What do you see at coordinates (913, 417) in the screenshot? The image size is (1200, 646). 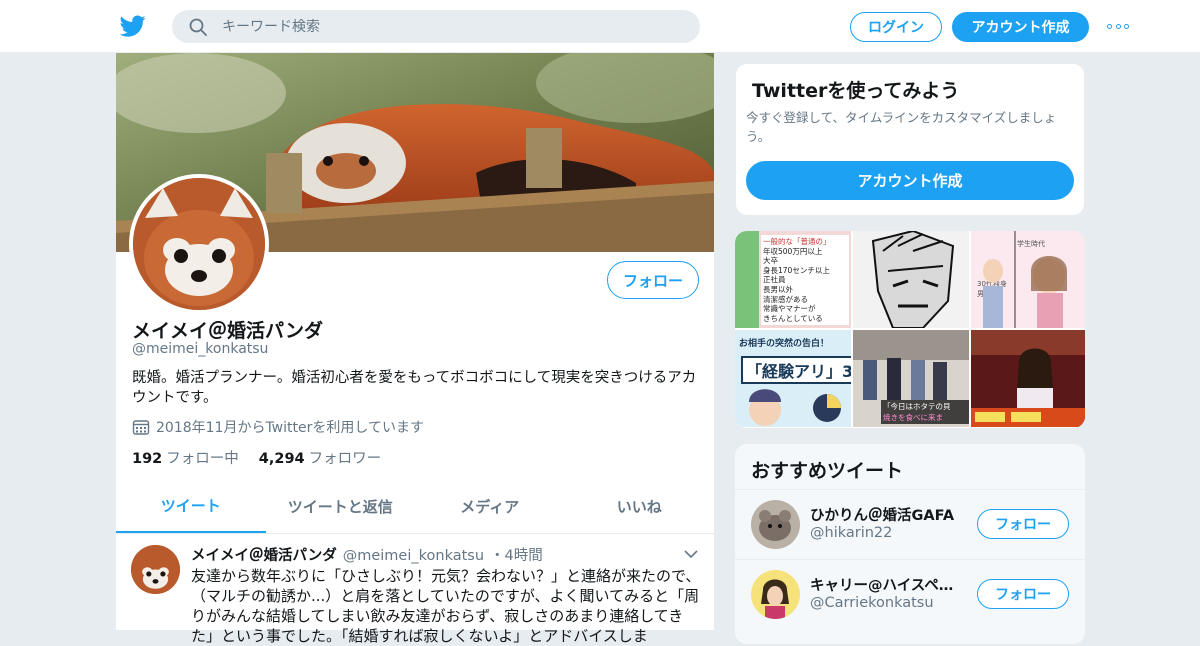 I see `media5-caption-2: 焼きを食べに来ま` at bounding box center [913, 417].